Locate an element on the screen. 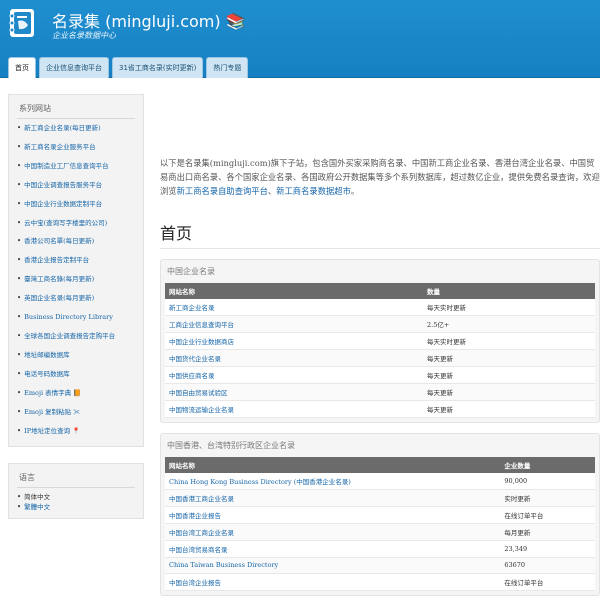  tab-enterprise-query: 企业信息查询平台 is located at coordinates (74, 67).